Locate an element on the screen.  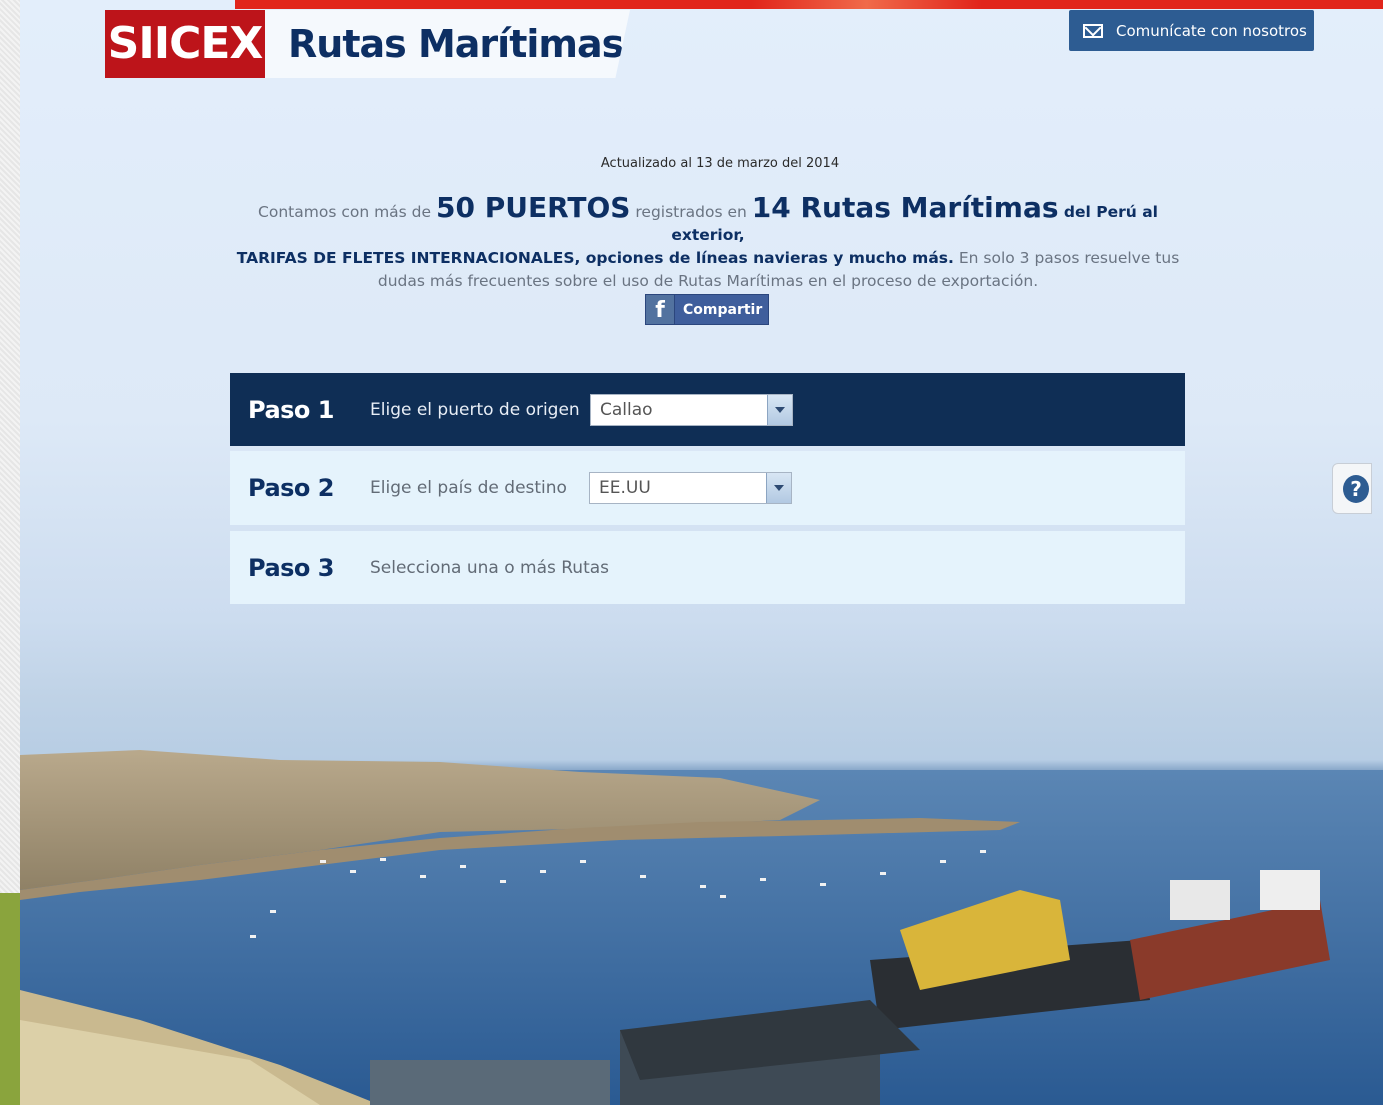
logo-siicex: SIICEX is located at coordinates (185, 44).